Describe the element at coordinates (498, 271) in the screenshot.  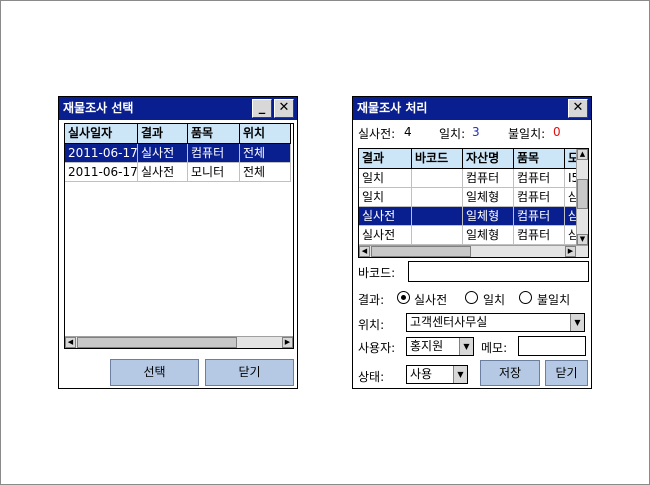
I see `barcode-input` at that location.